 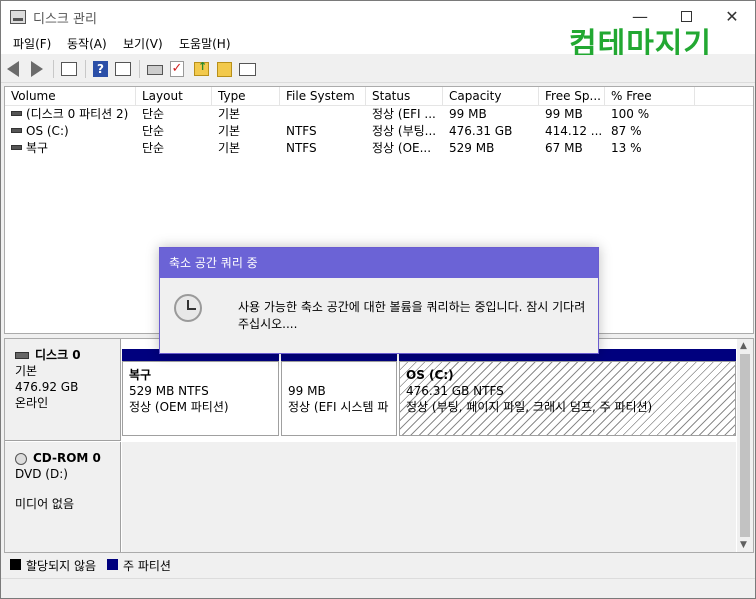 What do you see at coordinates (26, 371) in the screenshot?
I see `disk-0-type: 기본` at bounding box center [26, 371].